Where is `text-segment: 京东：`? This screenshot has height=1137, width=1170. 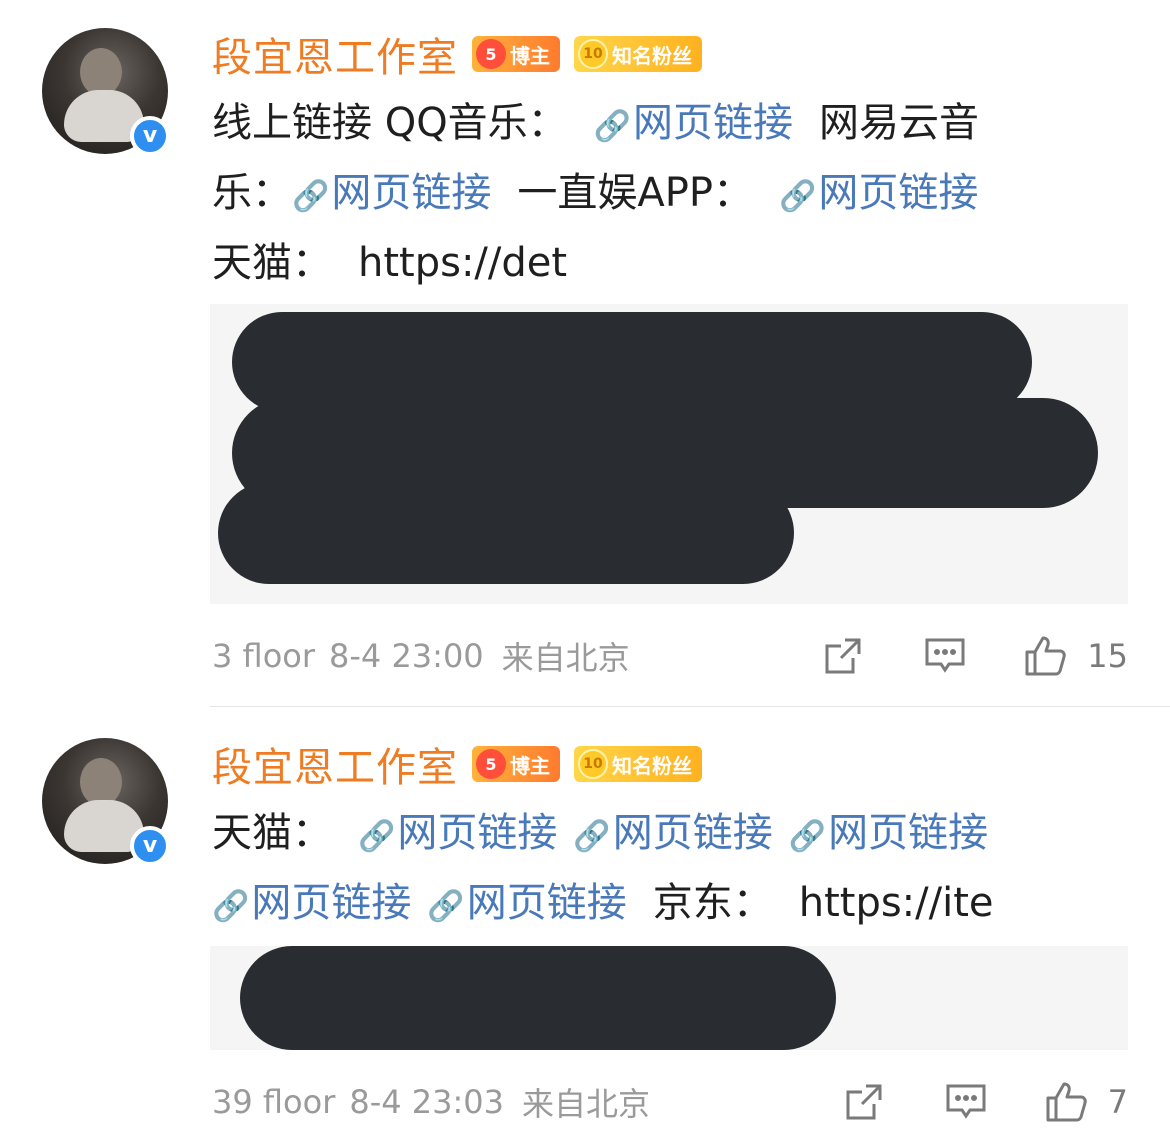
text-segment: 京东： is located at coordinates (712, 903).